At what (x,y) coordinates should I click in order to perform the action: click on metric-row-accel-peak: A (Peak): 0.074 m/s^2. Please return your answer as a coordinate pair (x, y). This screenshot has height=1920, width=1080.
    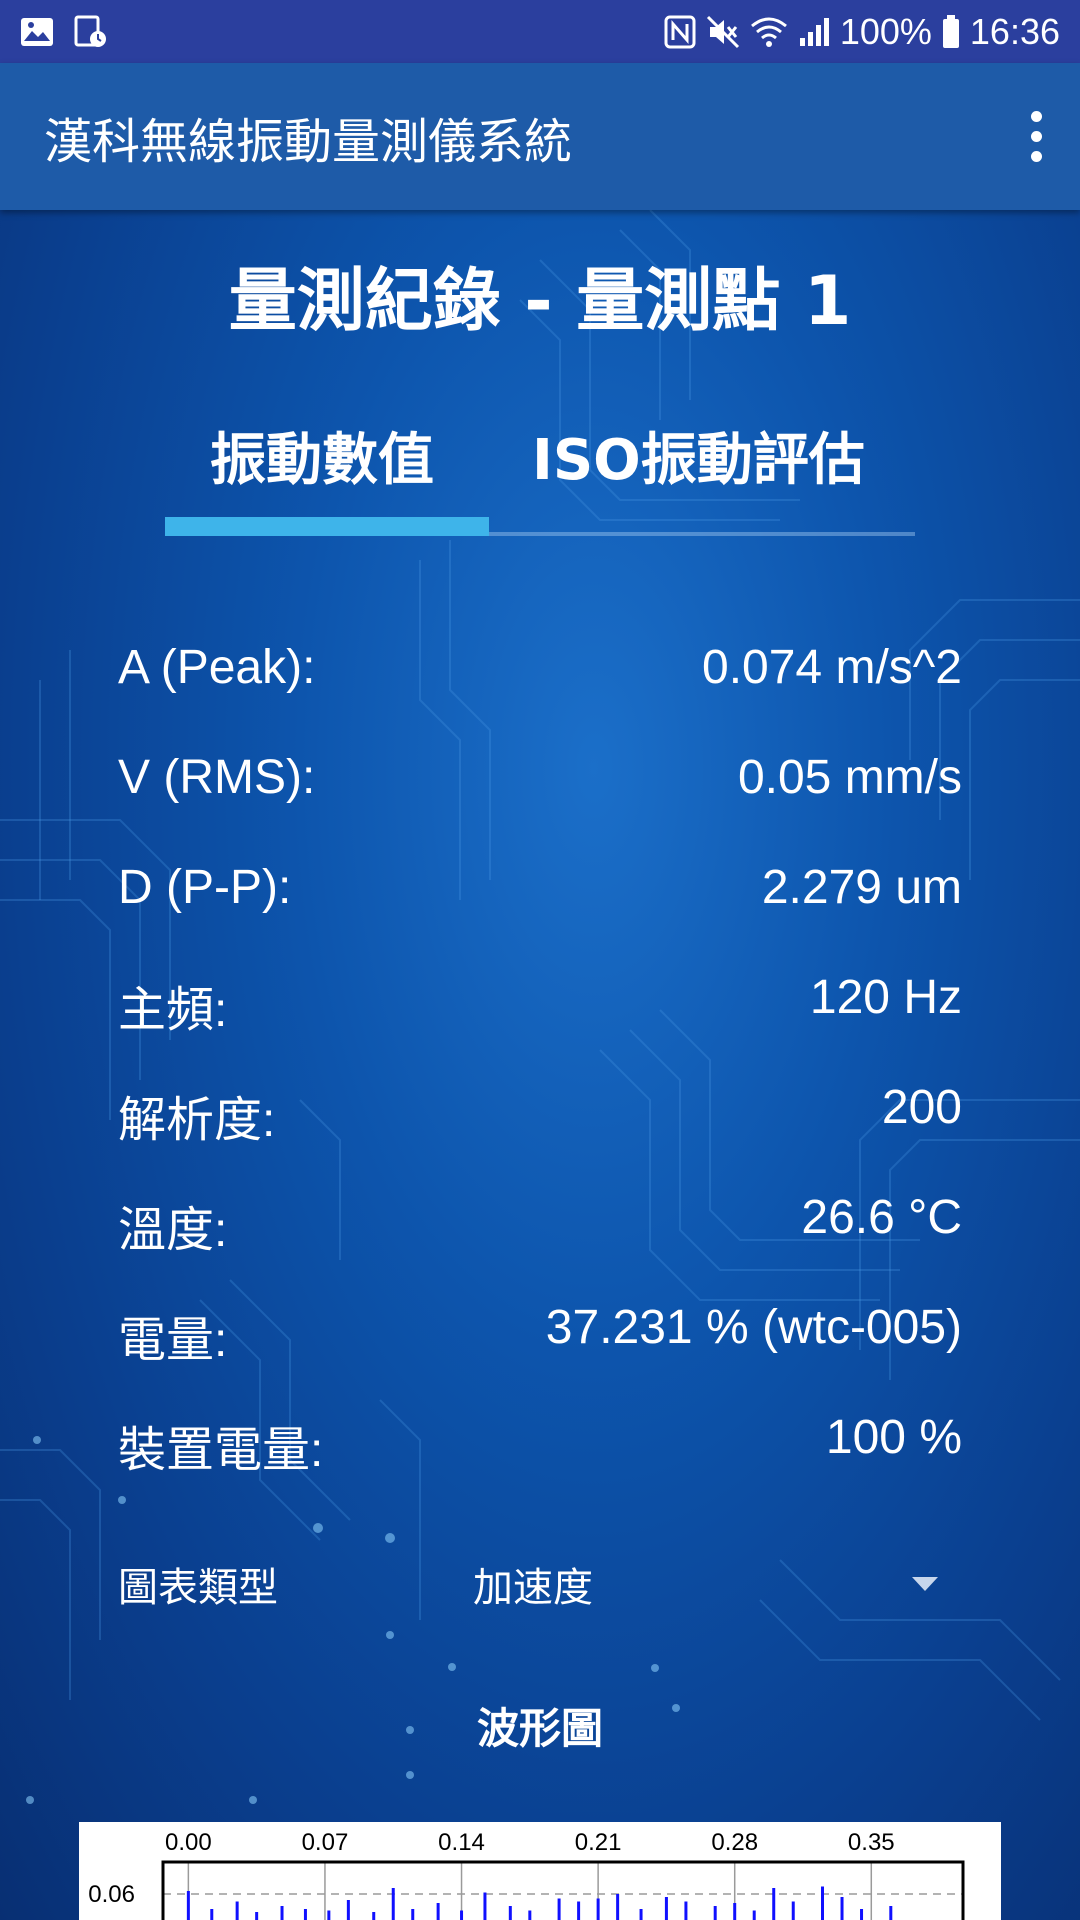
    Looking at the image, I should click on (540, 695).